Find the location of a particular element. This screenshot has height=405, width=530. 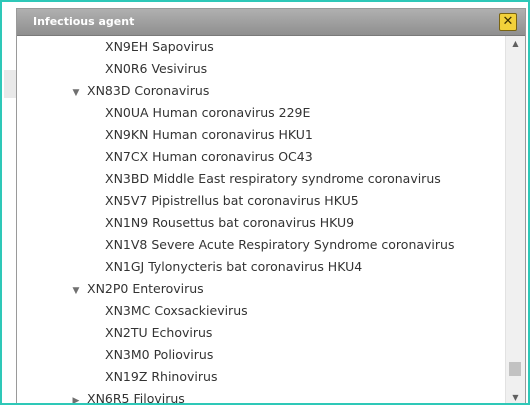

chevron-down-icon: ▼ is located at coordinates (515, 396).